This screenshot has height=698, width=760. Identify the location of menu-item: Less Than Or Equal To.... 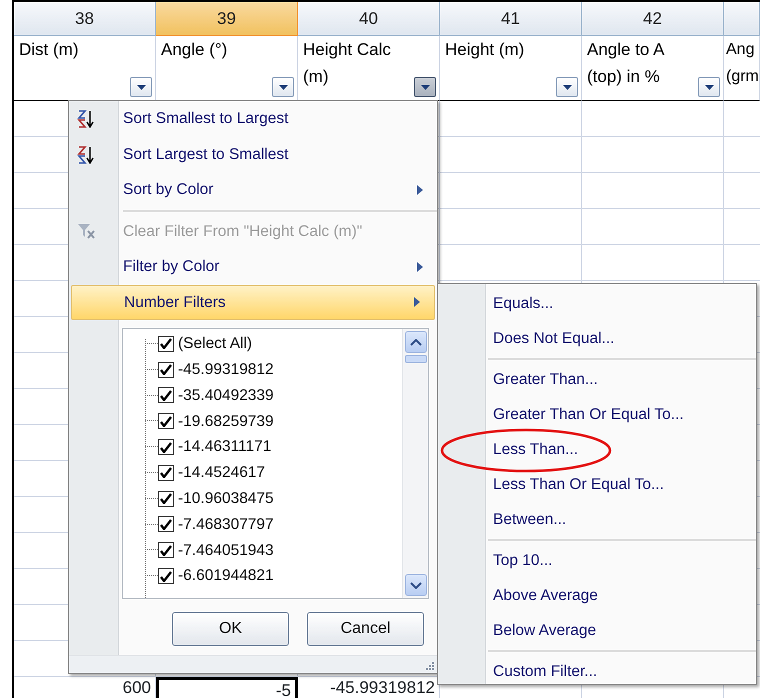
(597, 484).